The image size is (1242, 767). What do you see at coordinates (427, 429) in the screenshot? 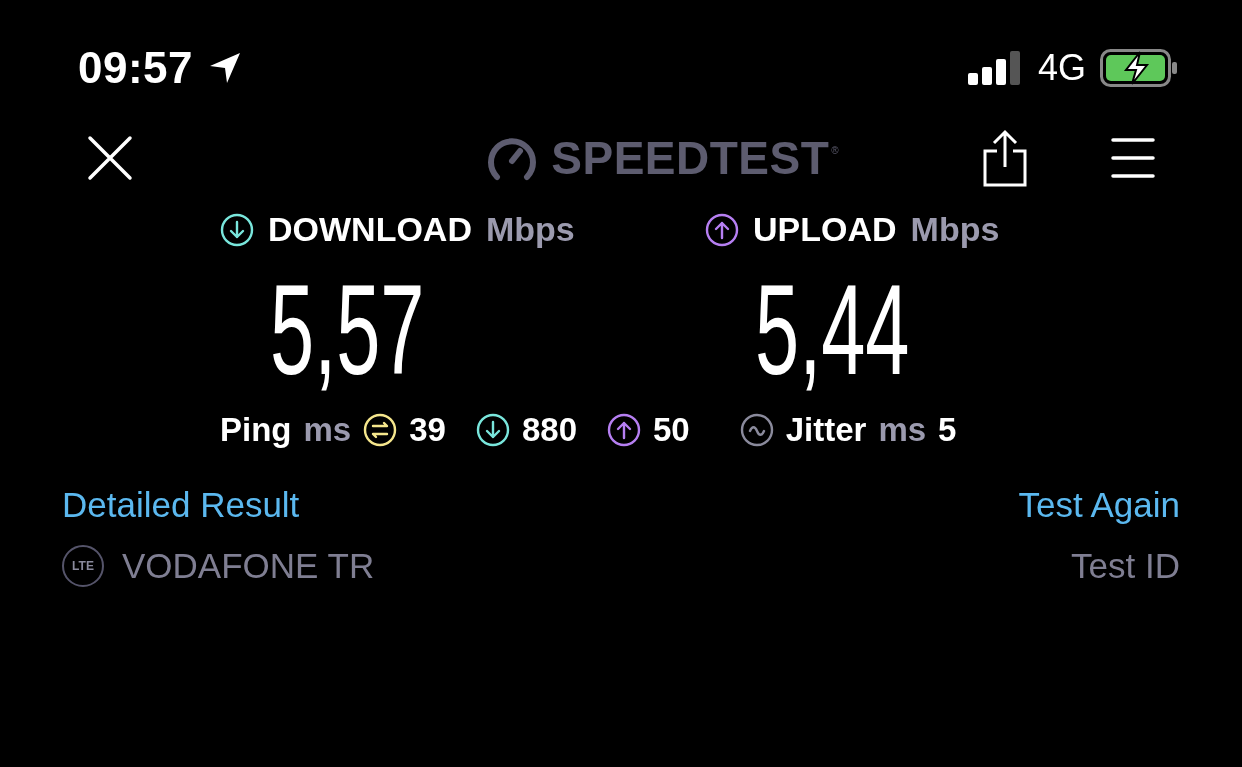
I see `latency-value: 39` at bounding box center [427, 429].